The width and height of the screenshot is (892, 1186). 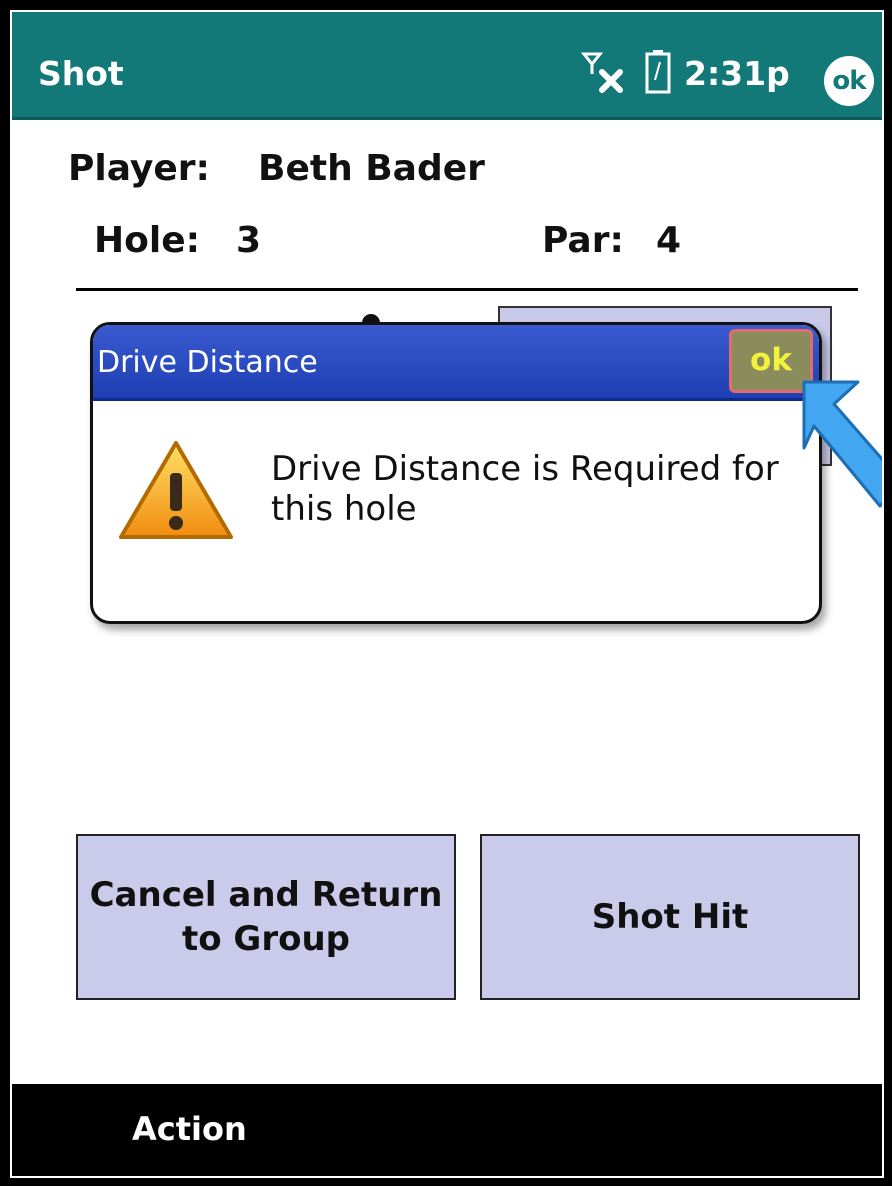 I want to click on divider, so click(x=467, y=289).